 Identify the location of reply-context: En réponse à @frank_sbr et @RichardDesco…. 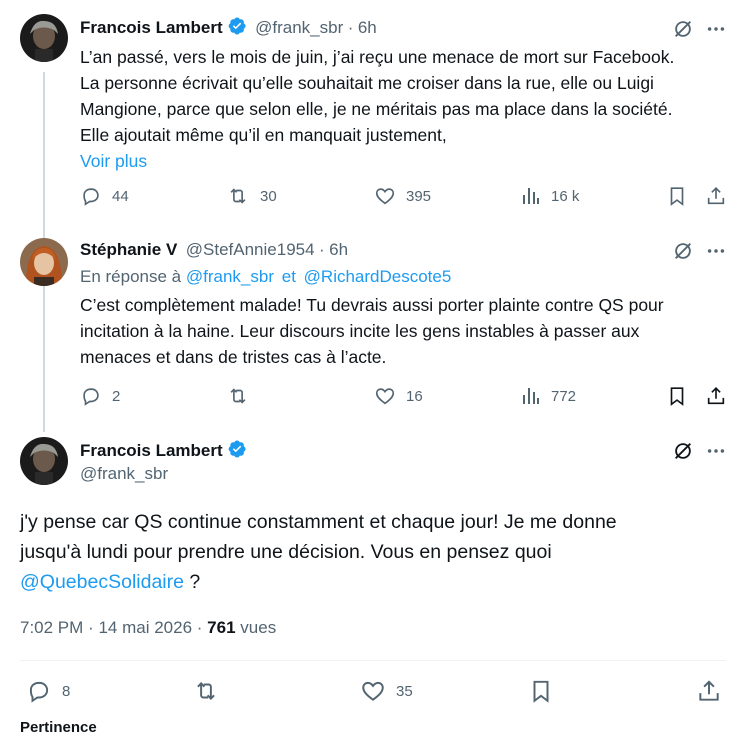
(265, 277).